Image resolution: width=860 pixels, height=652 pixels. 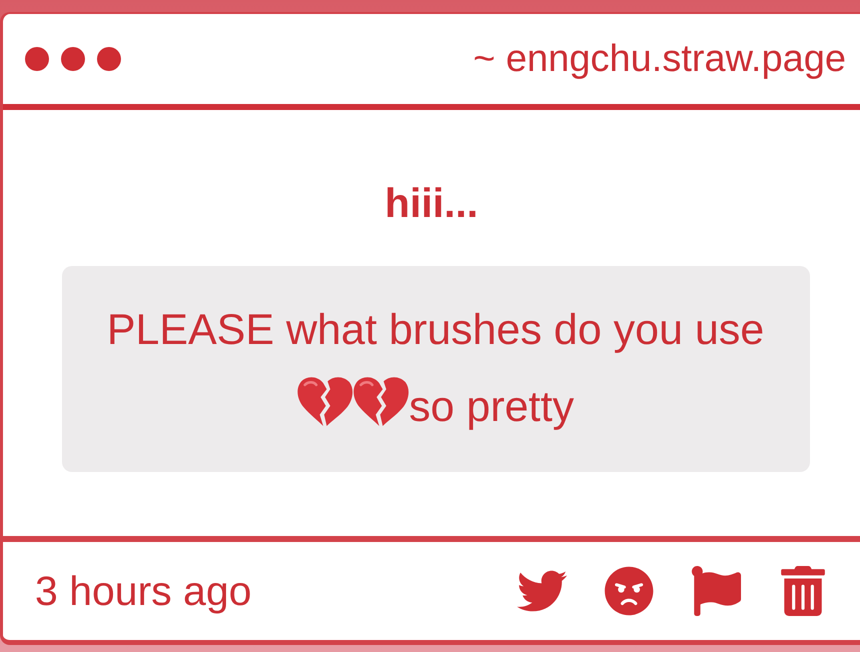 I want to click on delete-icon, so click(x=803, y=591).